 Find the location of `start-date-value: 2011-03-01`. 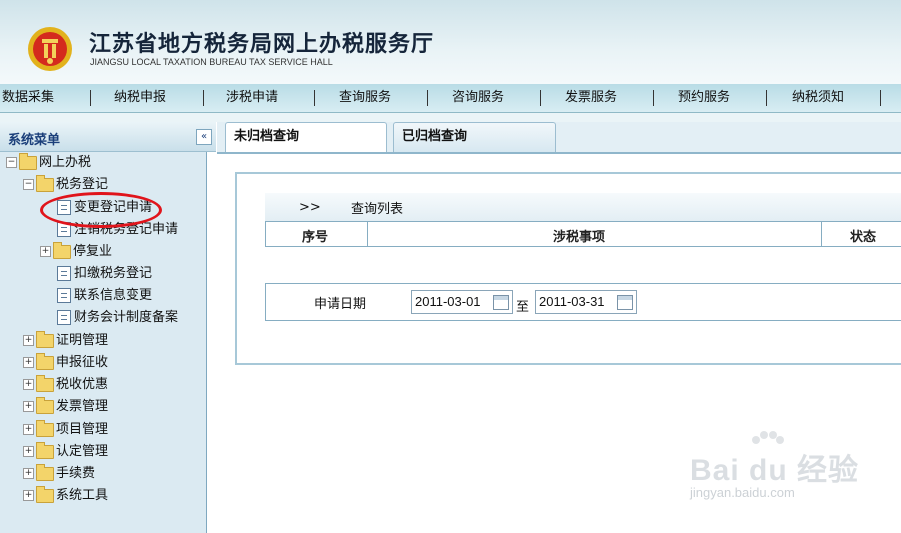

start-date-value: 2011-03-01 is located at coordinates (448, 301).